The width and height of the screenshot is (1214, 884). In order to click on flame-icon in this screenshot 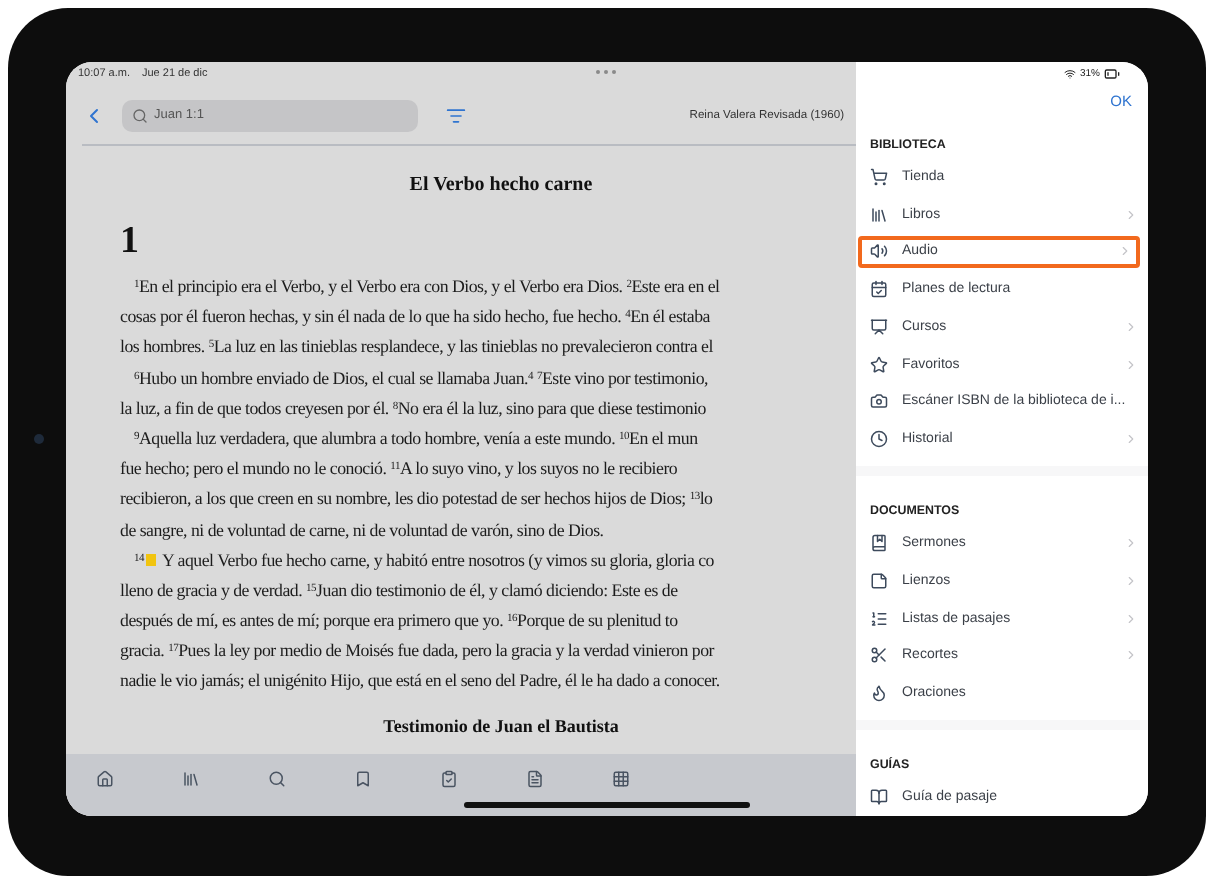, I will do `click(879, 692)`.